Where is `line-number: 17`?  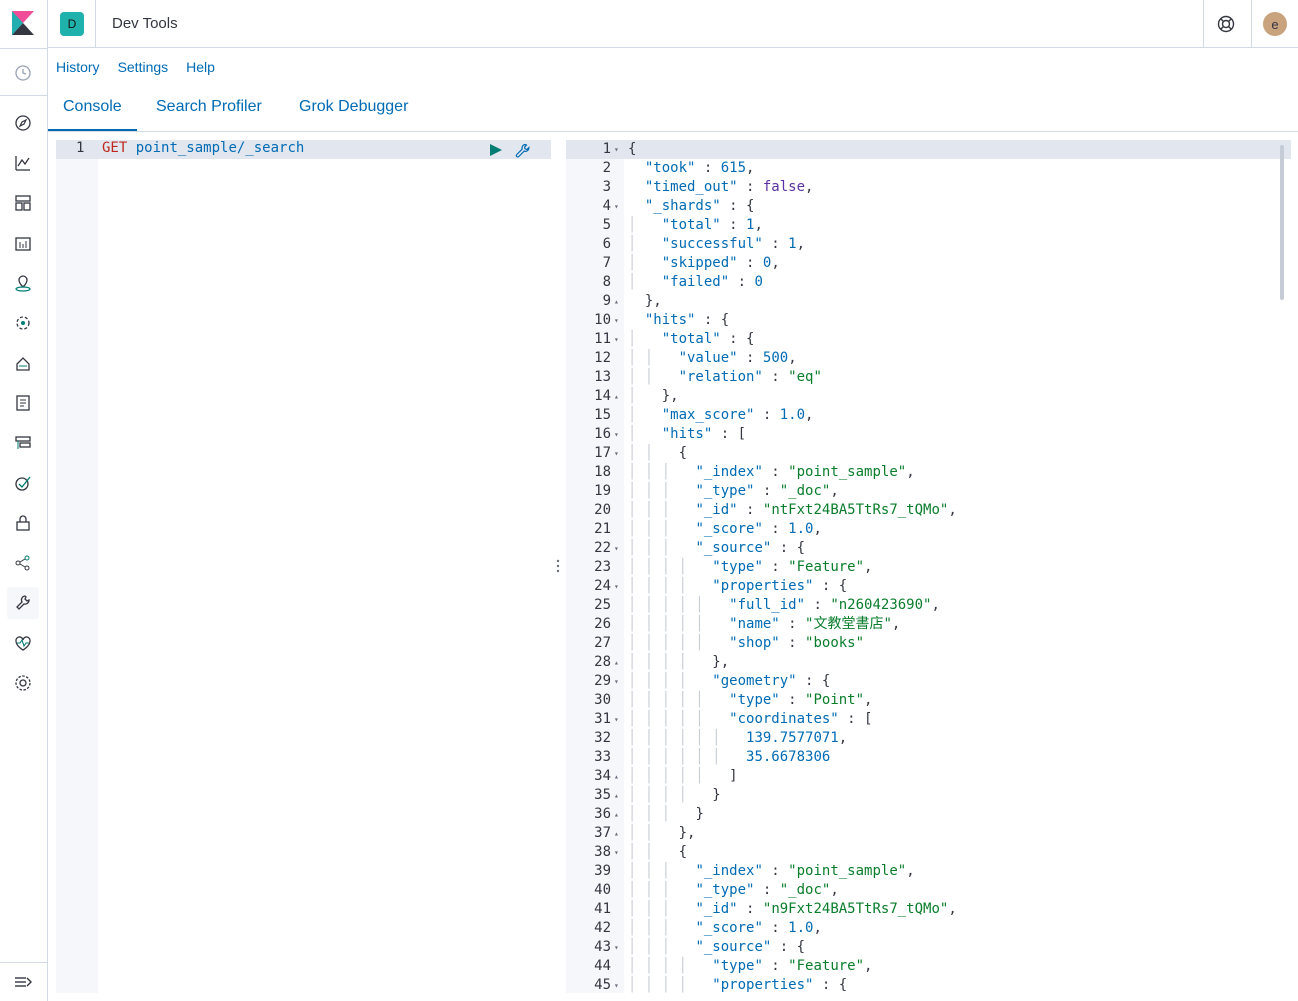
line-number: 17 is located at coordinates (602, 453).